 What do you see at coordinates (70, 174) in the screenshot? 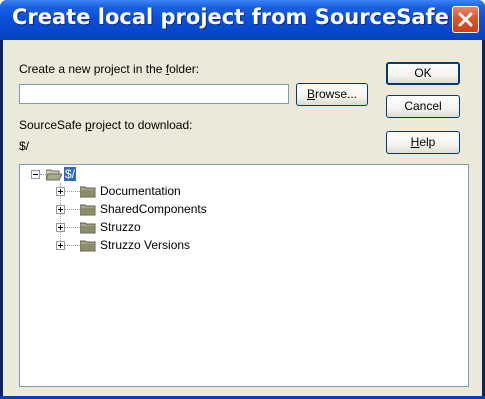
I see `tree-root-label: $/` at bounding box center [70, 174].